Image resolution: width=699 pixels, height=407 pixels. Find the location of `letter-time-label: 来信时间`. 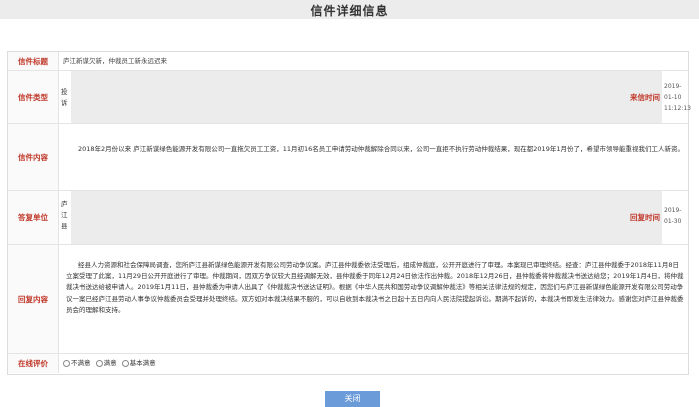

letter-time-label: 来信时间 is located at coordinates (645, 97).